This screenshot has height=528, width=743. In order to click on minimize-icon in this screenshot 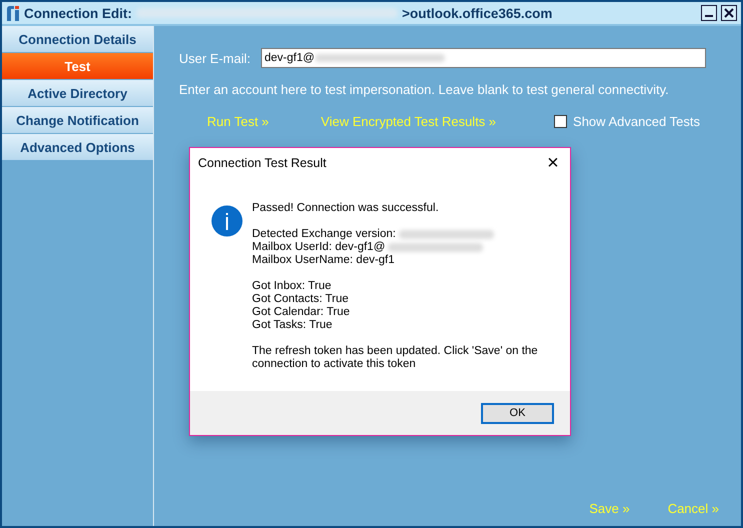, I will do `click(709, 16)`.